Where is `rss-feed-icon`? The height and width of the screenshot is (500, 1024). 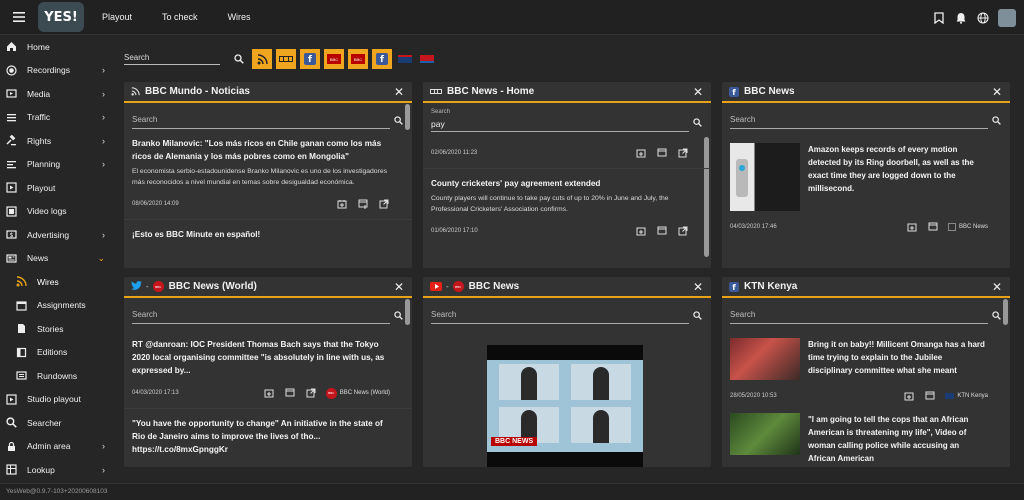
rss-feed-icon is located at coordinates (262, 59).